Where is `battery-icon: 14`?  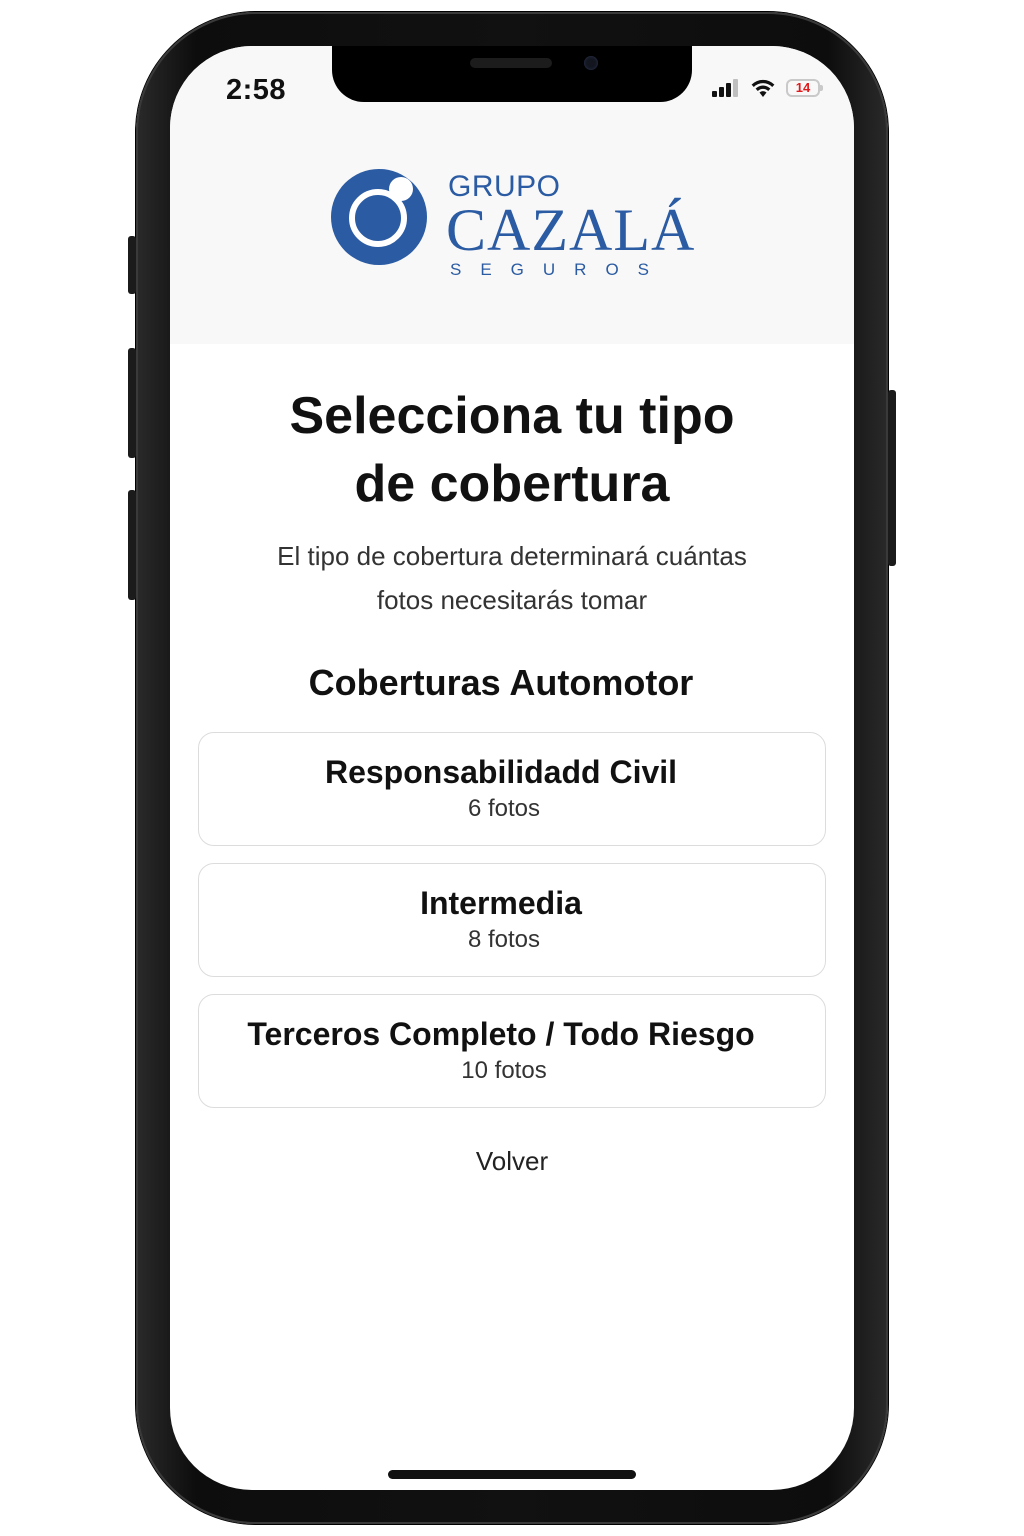 battery-icon: 14 is located at coordinates (804, 87).